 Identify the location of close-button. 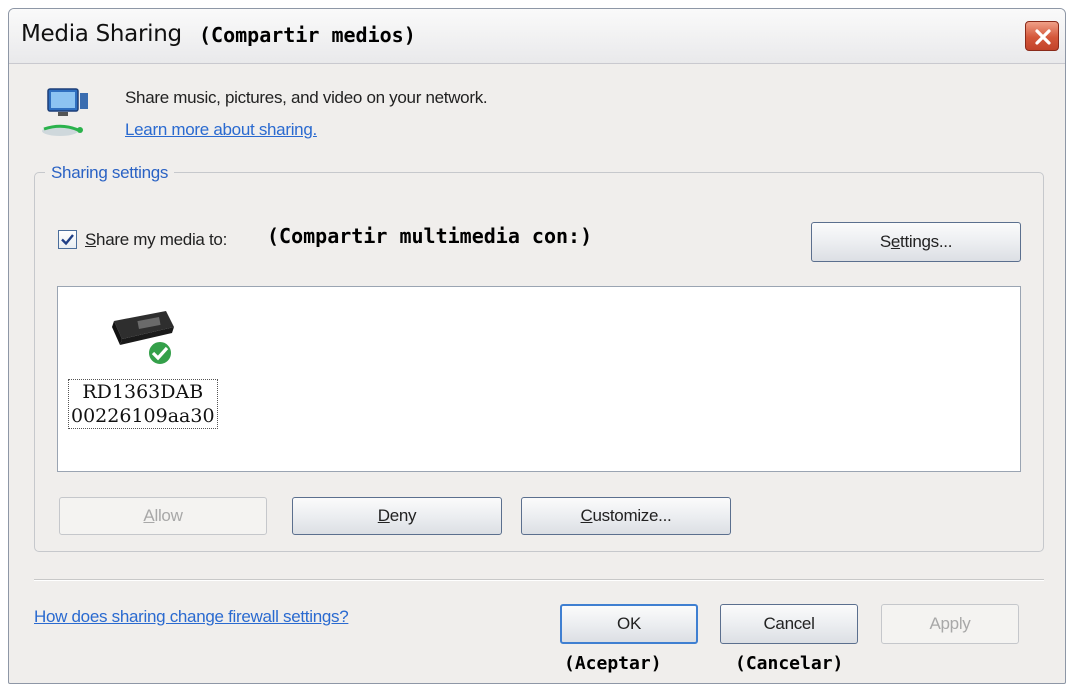
(1042, 36).